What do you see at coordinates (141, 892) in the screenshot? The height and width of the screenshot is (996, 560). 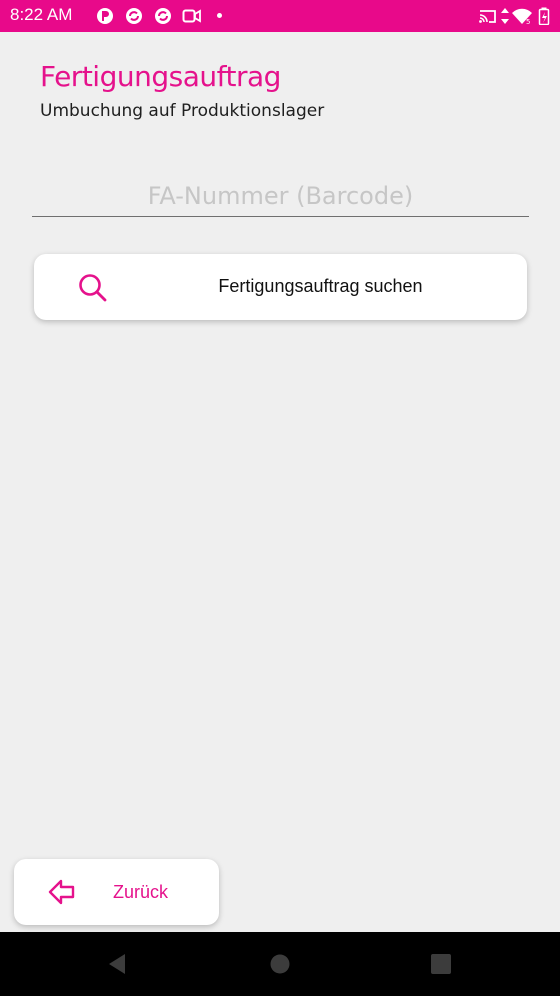 I see `back-label: Zurück` at bounding box center [141, 892].